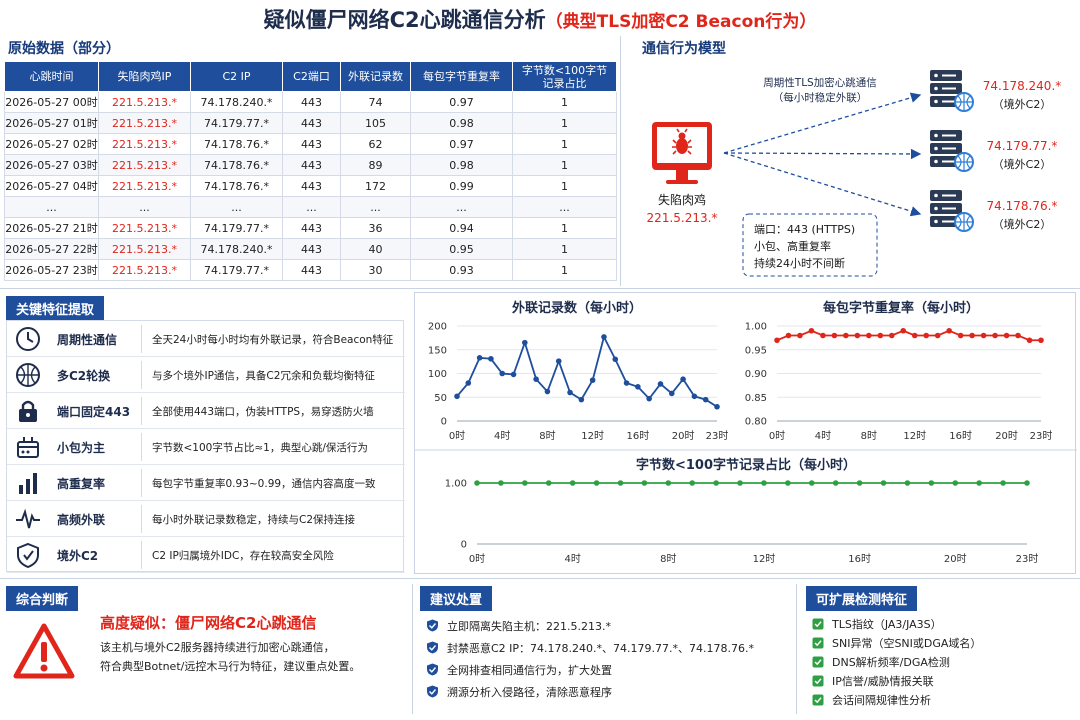  I want to click on table-cell: 62, so click(375, 144).